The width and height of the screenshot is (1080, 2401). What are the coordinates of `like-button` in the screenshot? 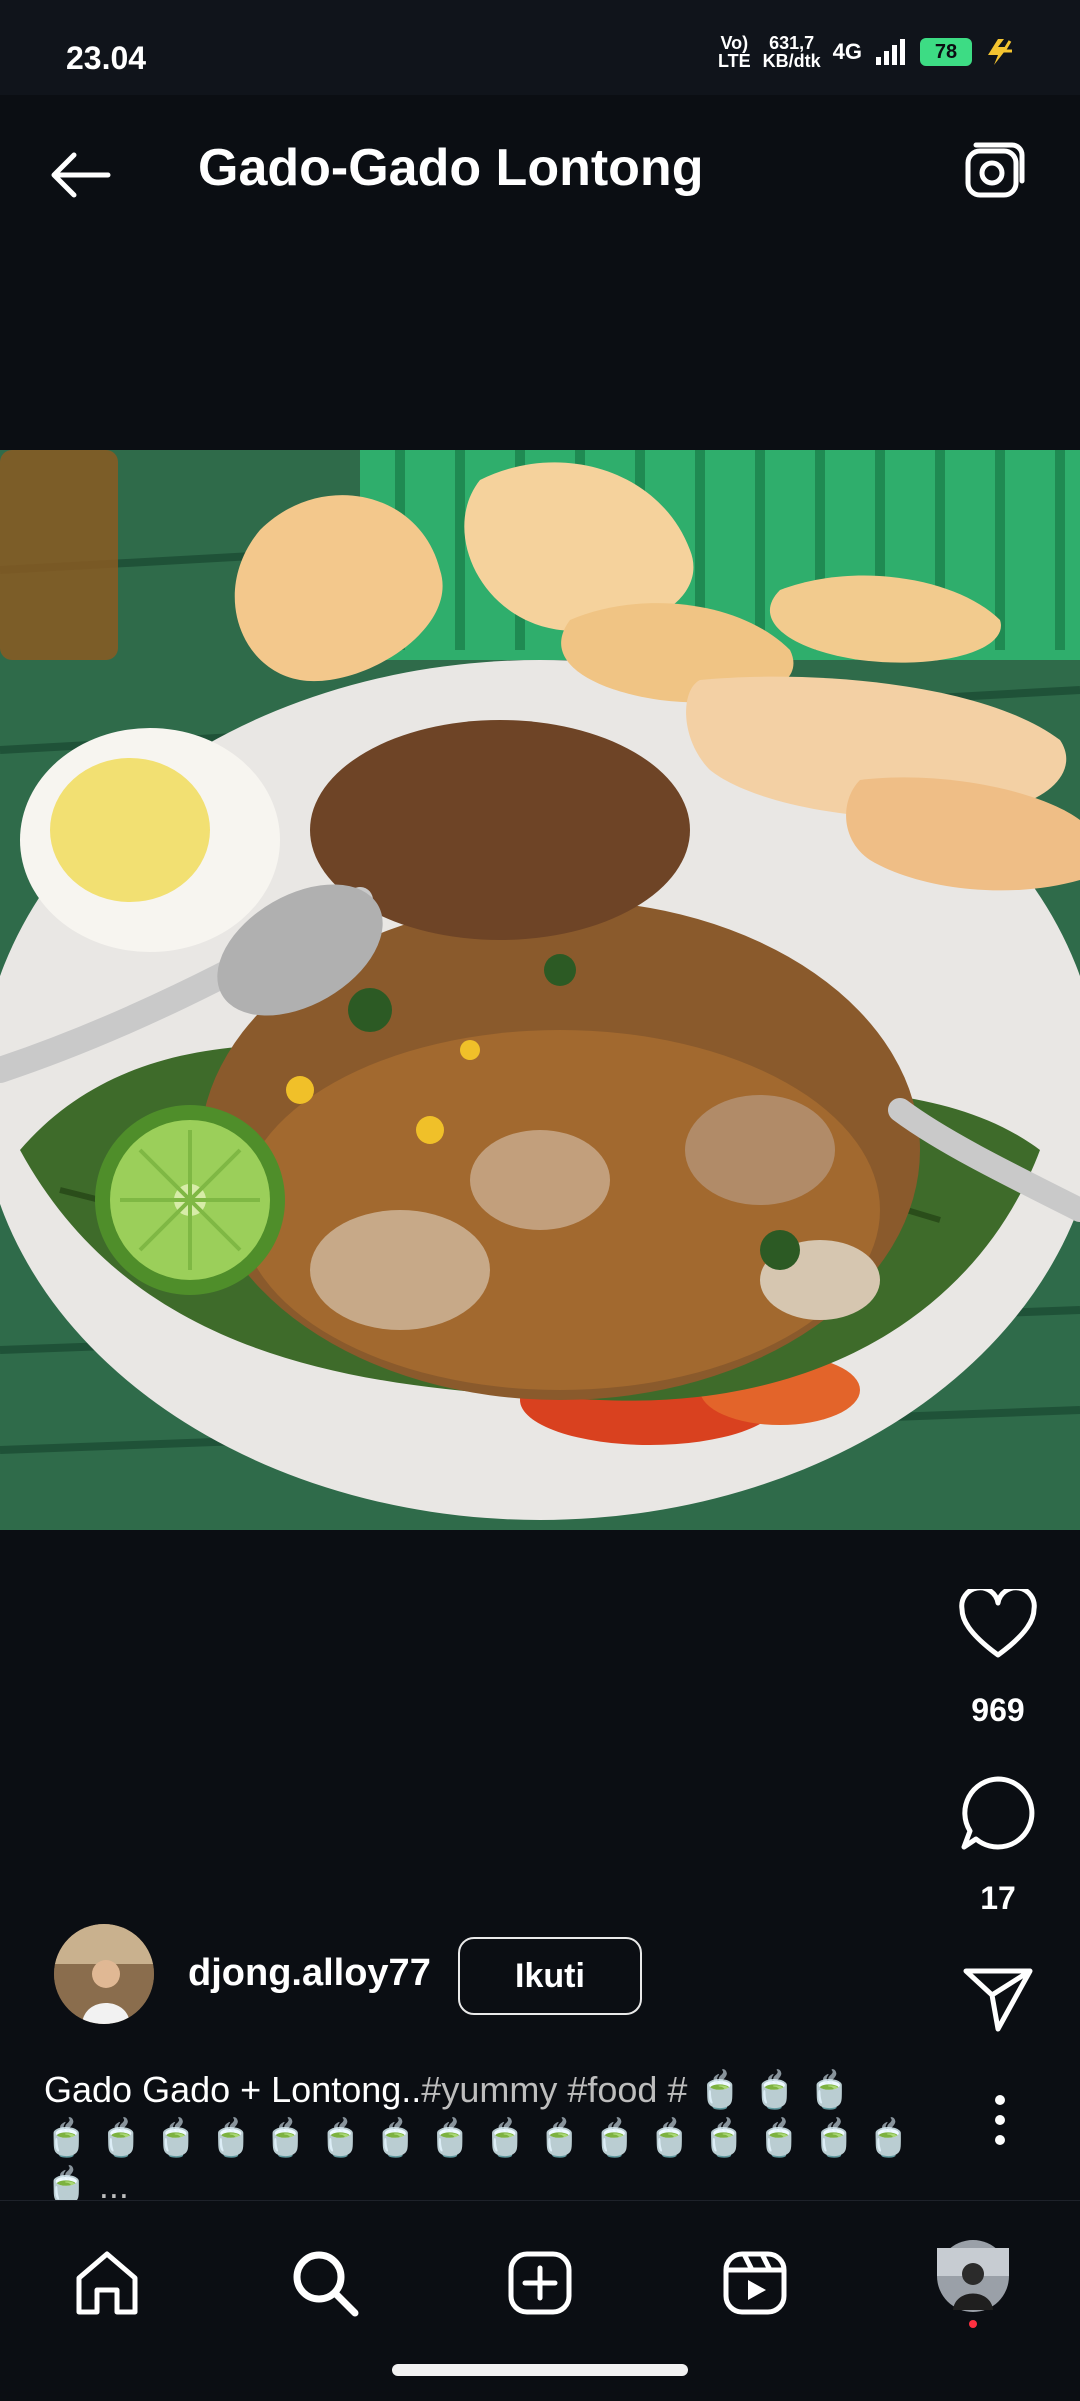 It's located at (998, 1625).